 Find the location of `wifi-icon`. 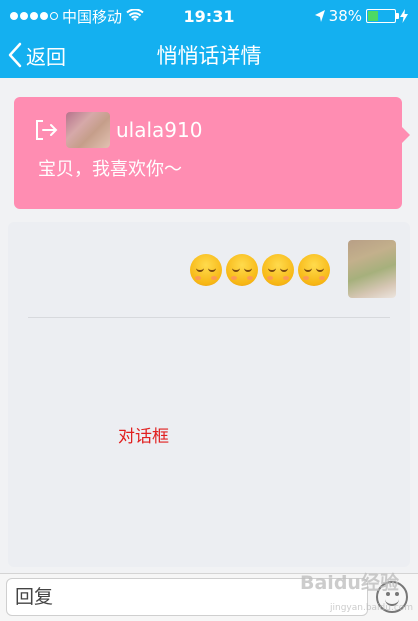

wifi-icon is located at coordinates (135, 15).